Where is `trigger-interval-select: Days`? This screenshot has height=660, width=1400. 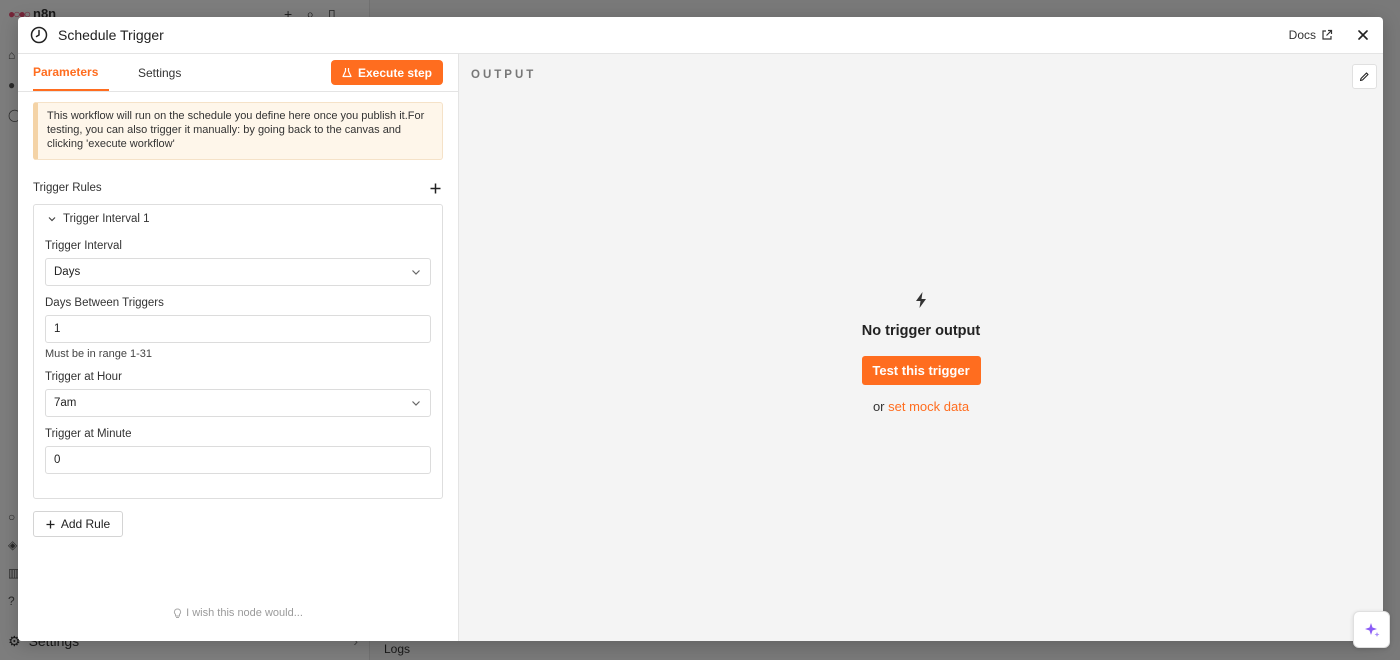
trigger-interval-select: Days is located at coordinates (238, 272).